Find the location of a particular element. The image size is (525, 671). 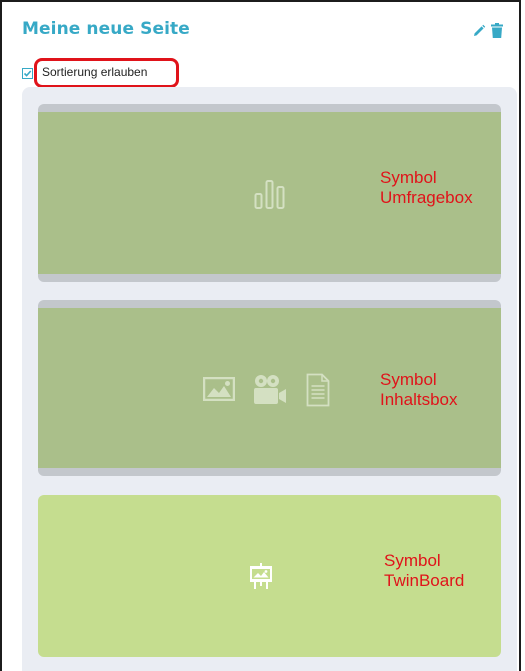

survey-annotation-line1: Symbol is located at coordinates (408, 177).